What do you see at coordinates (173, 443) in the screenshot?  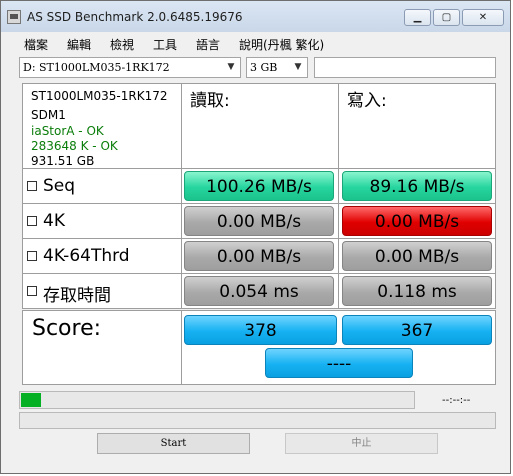 I see `start-button: Start` at bounding box center [173, 443].